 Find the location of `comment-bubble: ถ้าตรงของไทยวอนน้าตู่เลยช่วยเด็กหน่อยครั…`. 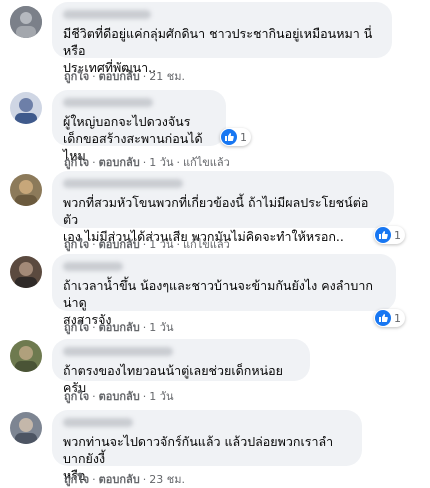

comment-bubble: ถ้าตรงของไทยวอนน้าตู่เลยช่วยเด็กหน่อยครั… is located at coordinates (181, 367).